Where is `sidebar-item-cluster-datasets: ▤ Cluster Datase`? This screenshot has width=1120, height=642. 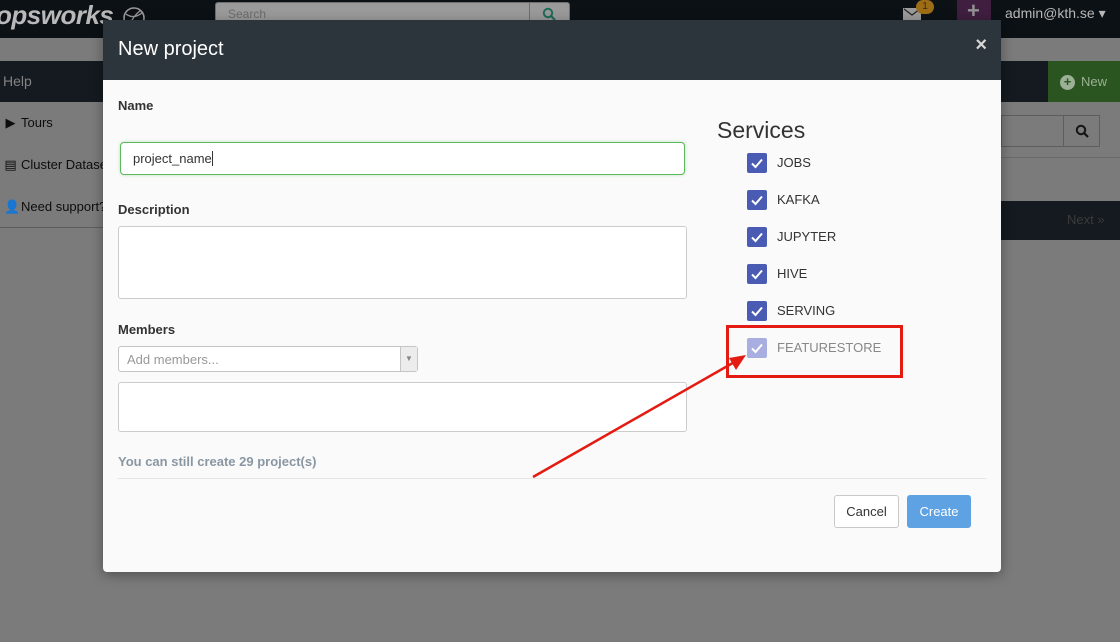 sidebar-item-cluster-datasets: ▤ Cluster Datase is located at coordinates (55, 165).